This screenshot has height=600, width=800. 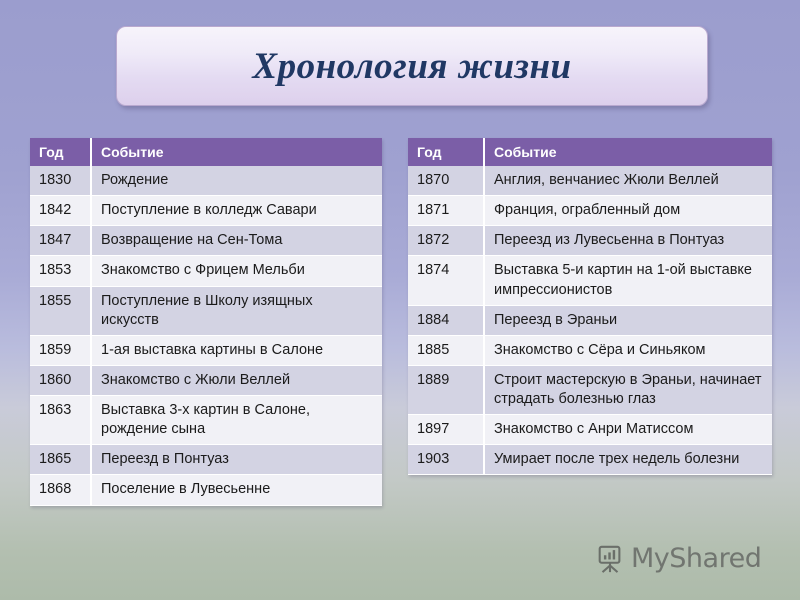 What do you see at coordinates (446, 181) in the screenshot?
I see `cell-year: 1870` at bounding box center [446, 181].